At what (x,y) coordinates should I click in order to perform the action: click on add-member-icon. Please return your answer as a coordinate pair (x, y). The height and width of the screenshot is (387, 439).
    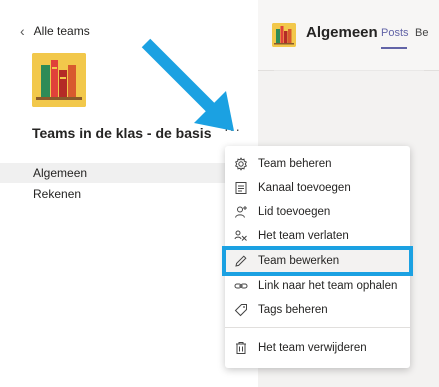
    Looking at the image, I should click on (241, 212).